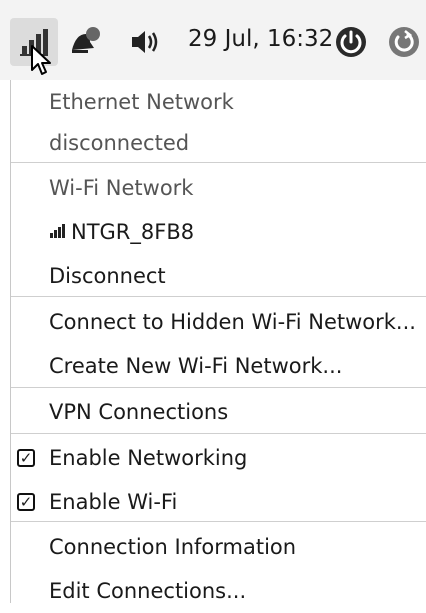  I want to click on ethernet-header: Ethernet Network, so click(218, 102).